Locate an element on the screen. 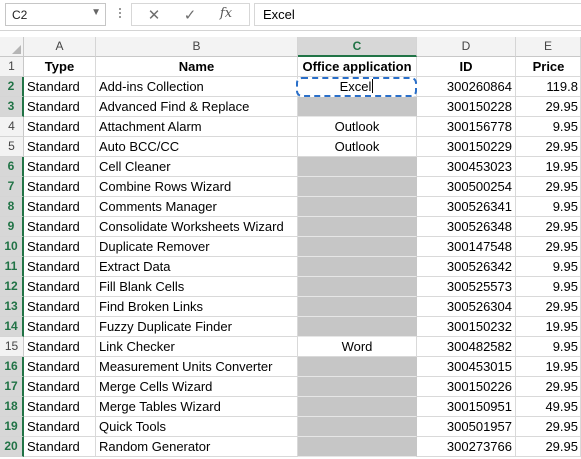 This screenshot has height=459, width=581. cell-name: Merge Cells Wizard is located at coordinates (197, 387).